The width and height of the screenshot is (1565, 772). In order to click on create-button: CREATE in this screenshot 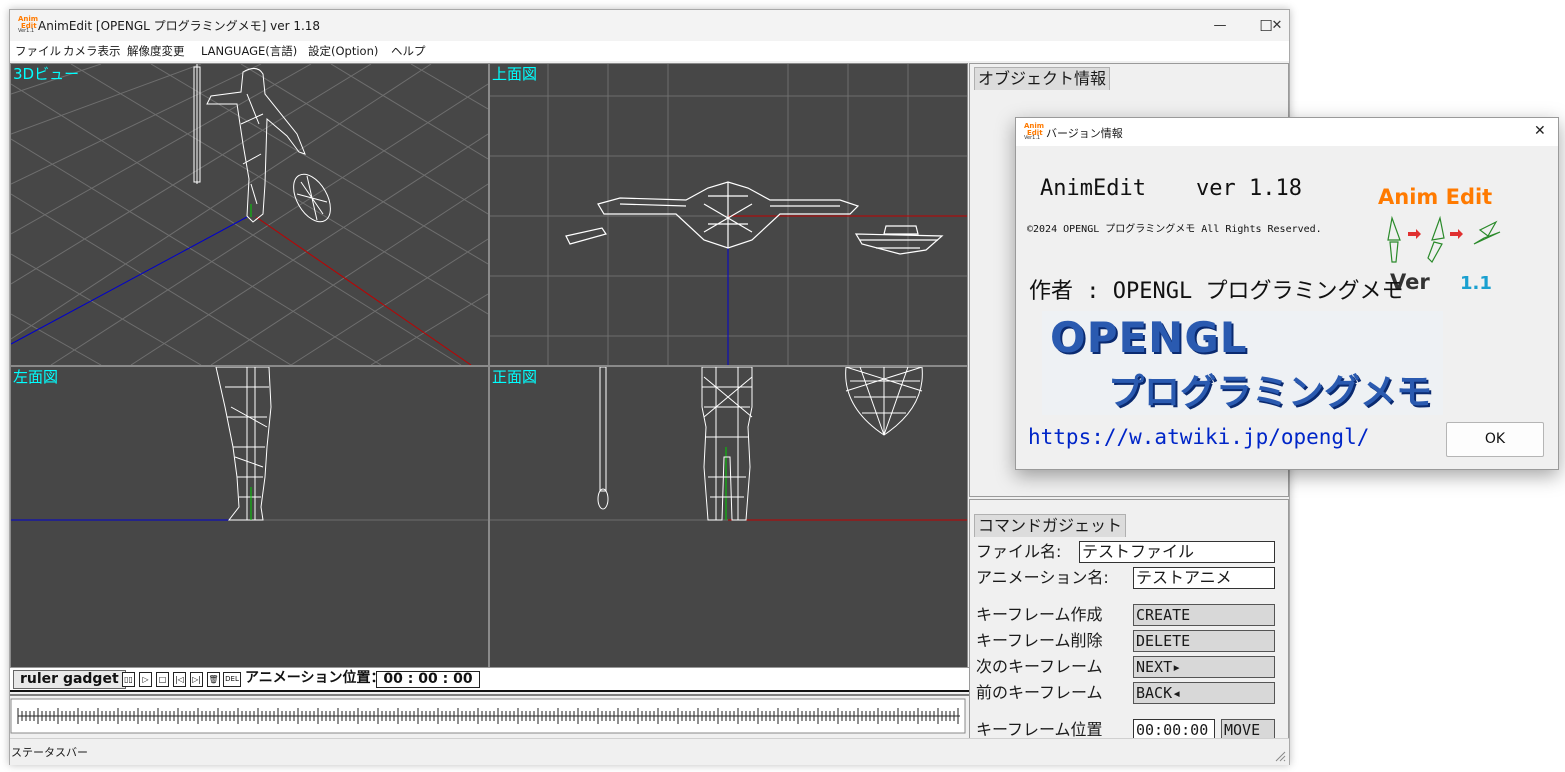, I will do `click(1204, 615)`.